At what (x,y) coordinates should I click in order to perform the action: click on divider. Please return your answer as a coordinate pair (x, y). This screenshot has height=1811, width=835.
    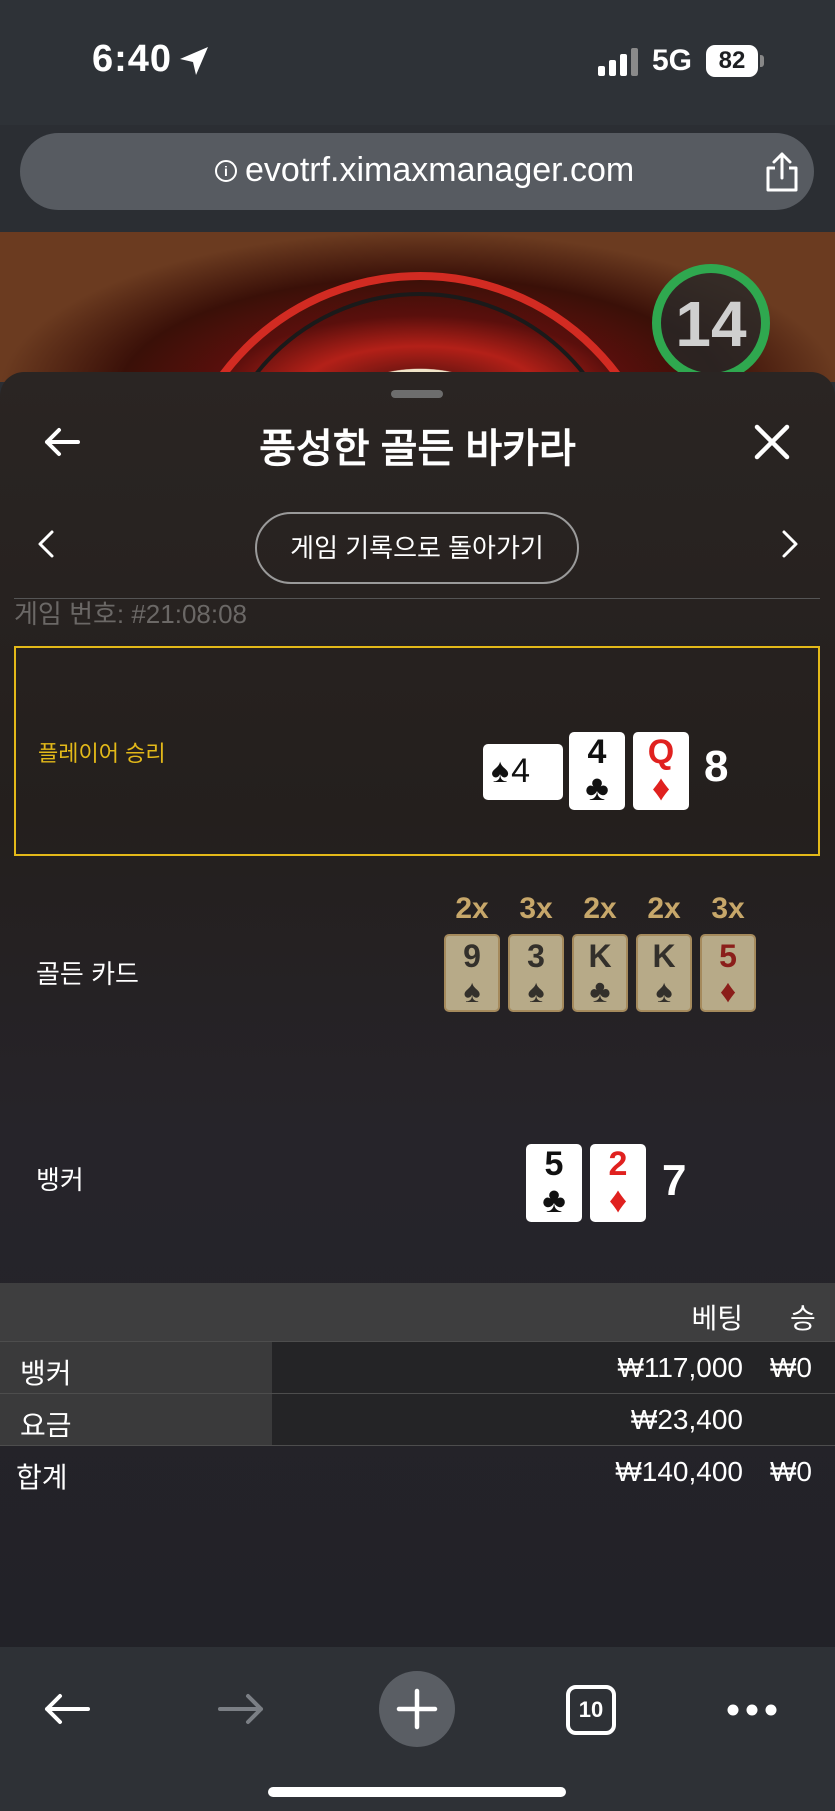
    Looking at the image, I should click on (417, 598).